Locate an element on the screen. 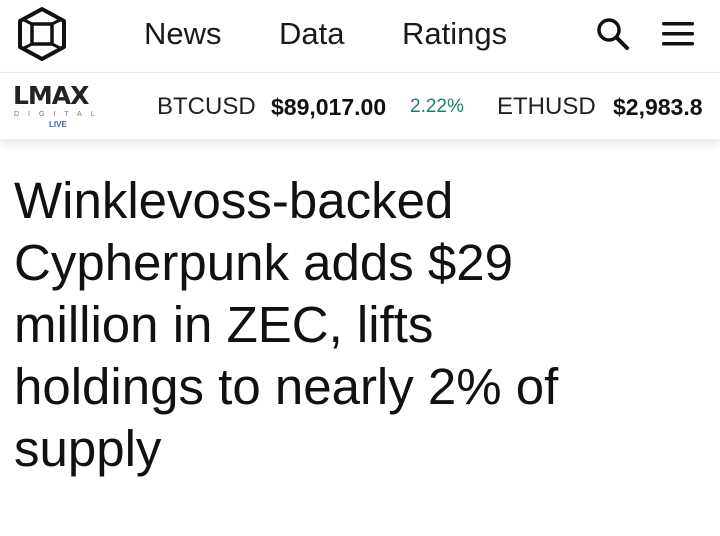  ticker-symbol-btcusd: BTCUSD is located at coordinates (206, 107).